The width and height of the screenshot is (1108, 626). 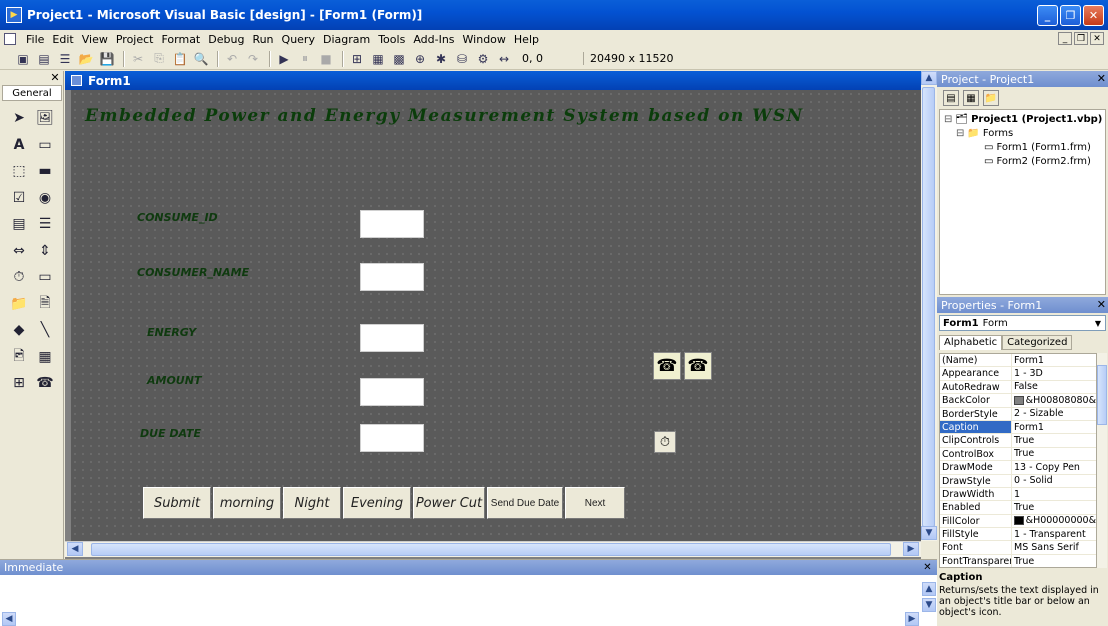 What do you see at coordinates (75, 549) in the screenshot?
I see `scroll-left-icon: ◀` at bounding box center [75, 549].